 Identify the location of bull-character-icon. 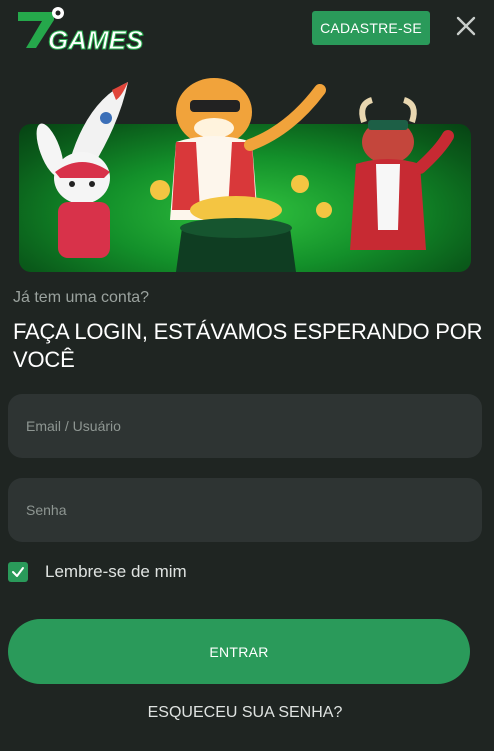
(402, 173).